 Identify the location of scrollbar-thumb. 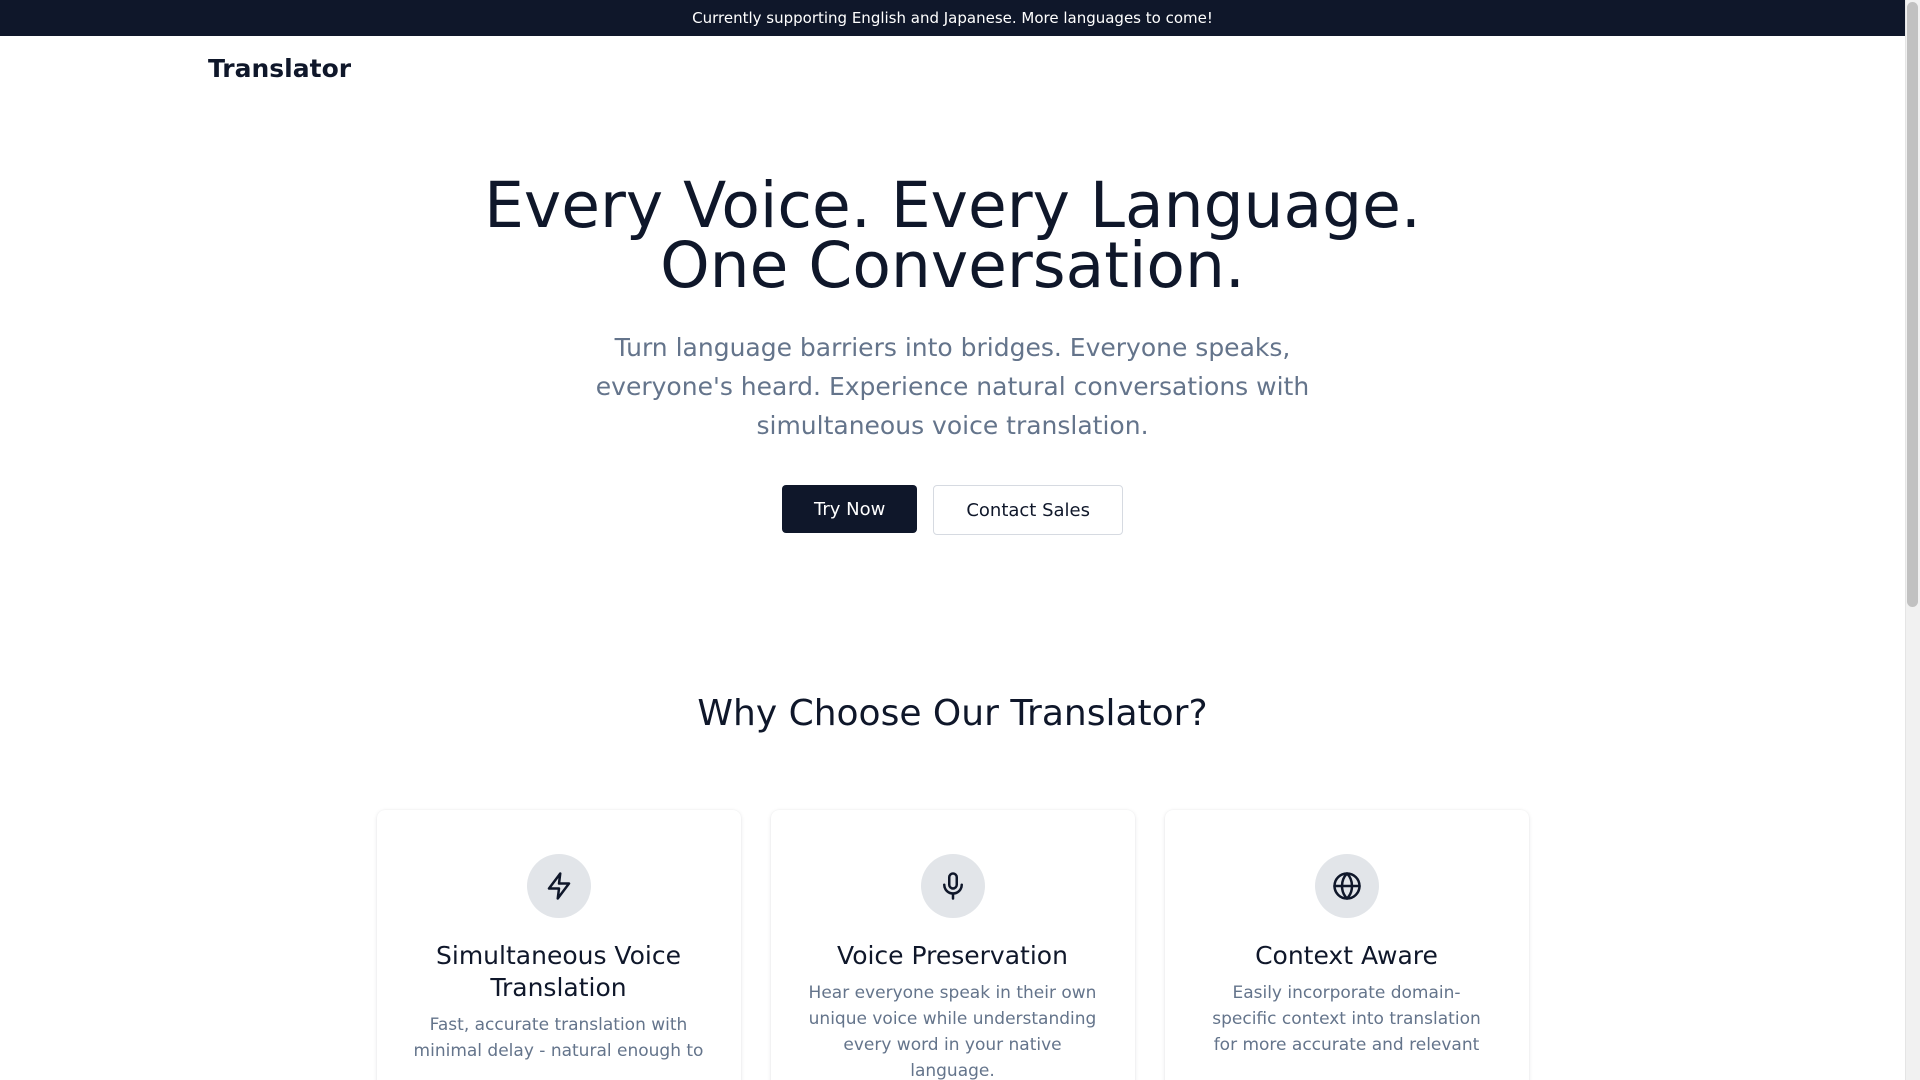
(1912, 304).